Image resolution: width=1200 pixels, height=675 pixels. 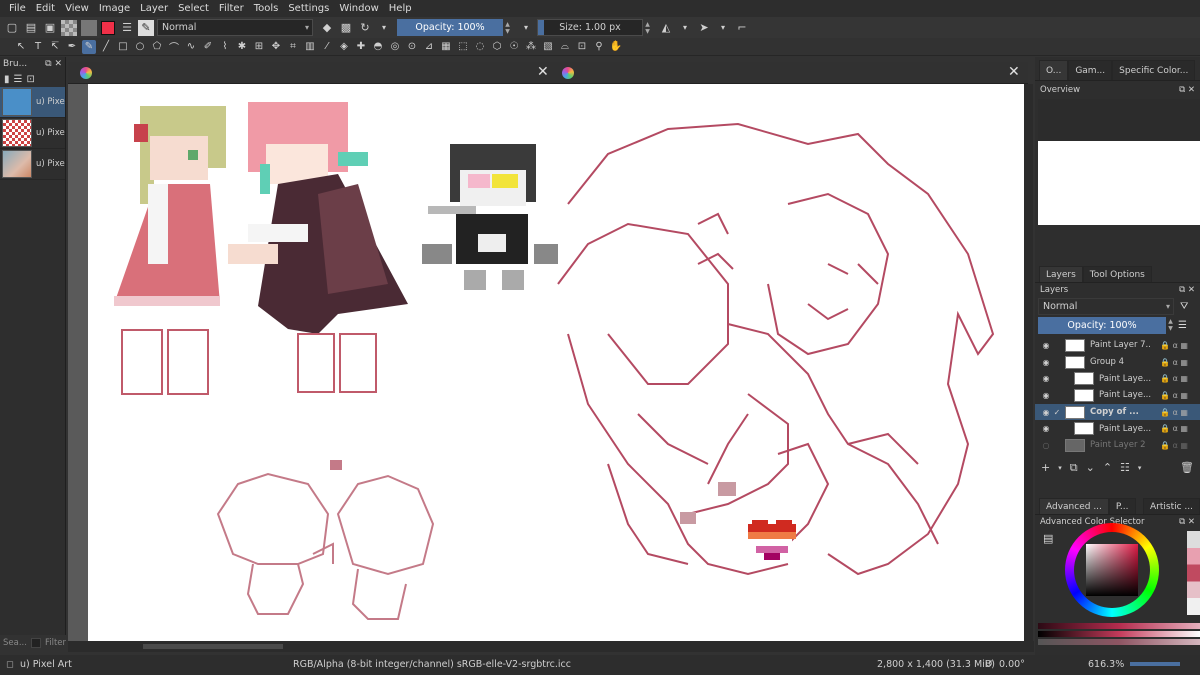 I want to click on assistant-tool-icon: ⊙, so click(x=412, y=47).